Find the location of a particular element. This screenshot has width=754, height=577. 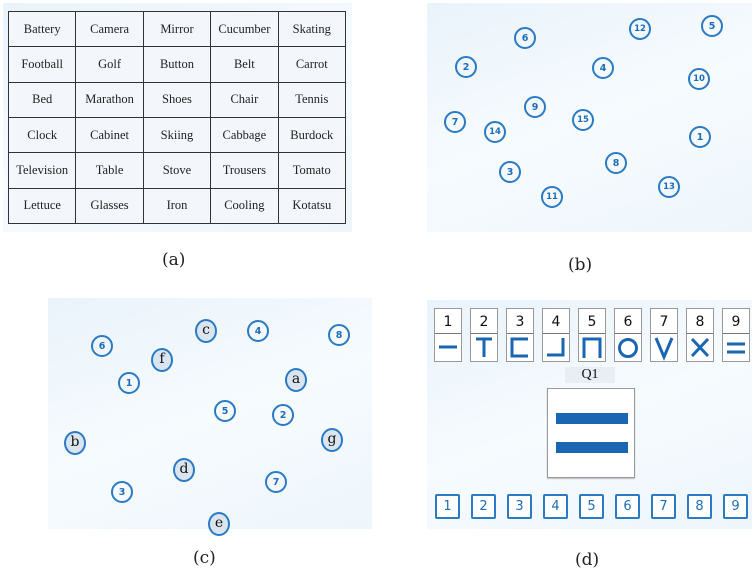

symbol-key-3: 3 is located at coordinates (520, 335).